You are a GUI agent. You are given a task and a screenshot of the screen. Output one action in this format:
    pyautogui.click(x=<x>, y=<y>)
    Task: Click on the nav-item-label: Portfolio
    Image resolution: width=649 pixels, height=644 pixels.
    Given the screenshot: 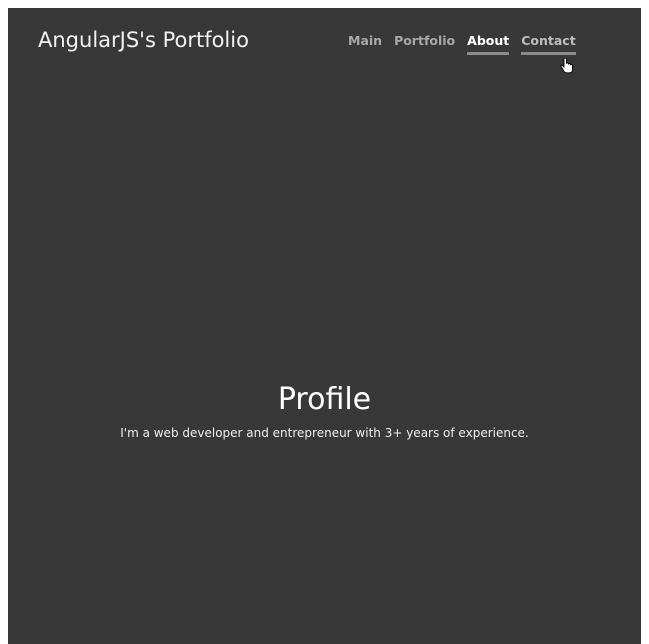 What is the action you would take?
    pyautogui.click(x=425, y=40)
    